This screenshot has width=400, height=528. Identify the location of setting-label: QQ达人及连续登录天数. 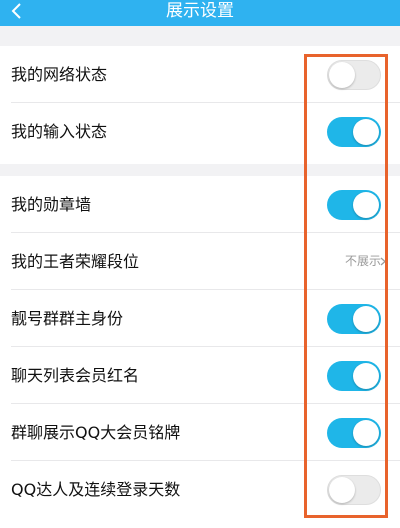
(96, 489).